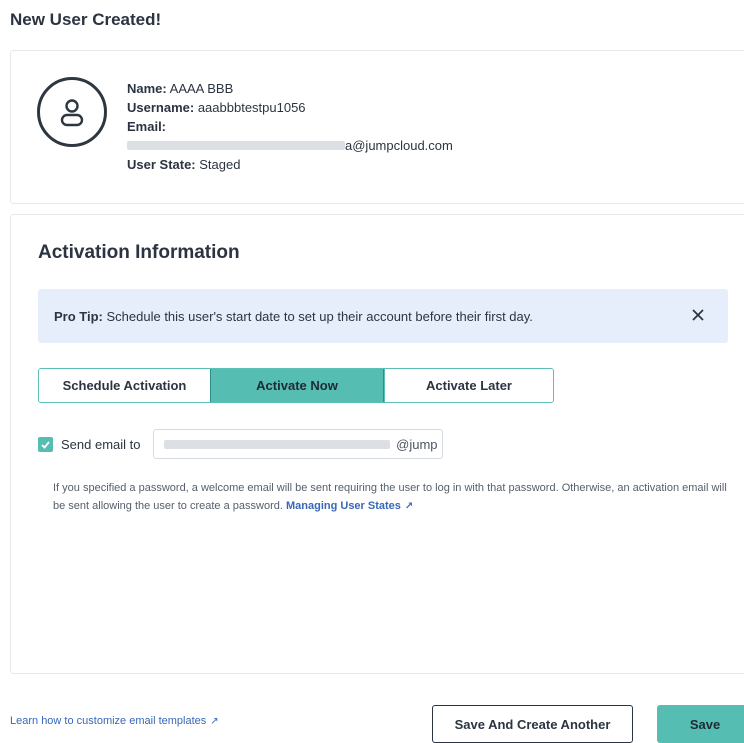  Describe the element at coordinates (101, 444) in the screenshot. I see `send-email-label: Send email to` at that location.